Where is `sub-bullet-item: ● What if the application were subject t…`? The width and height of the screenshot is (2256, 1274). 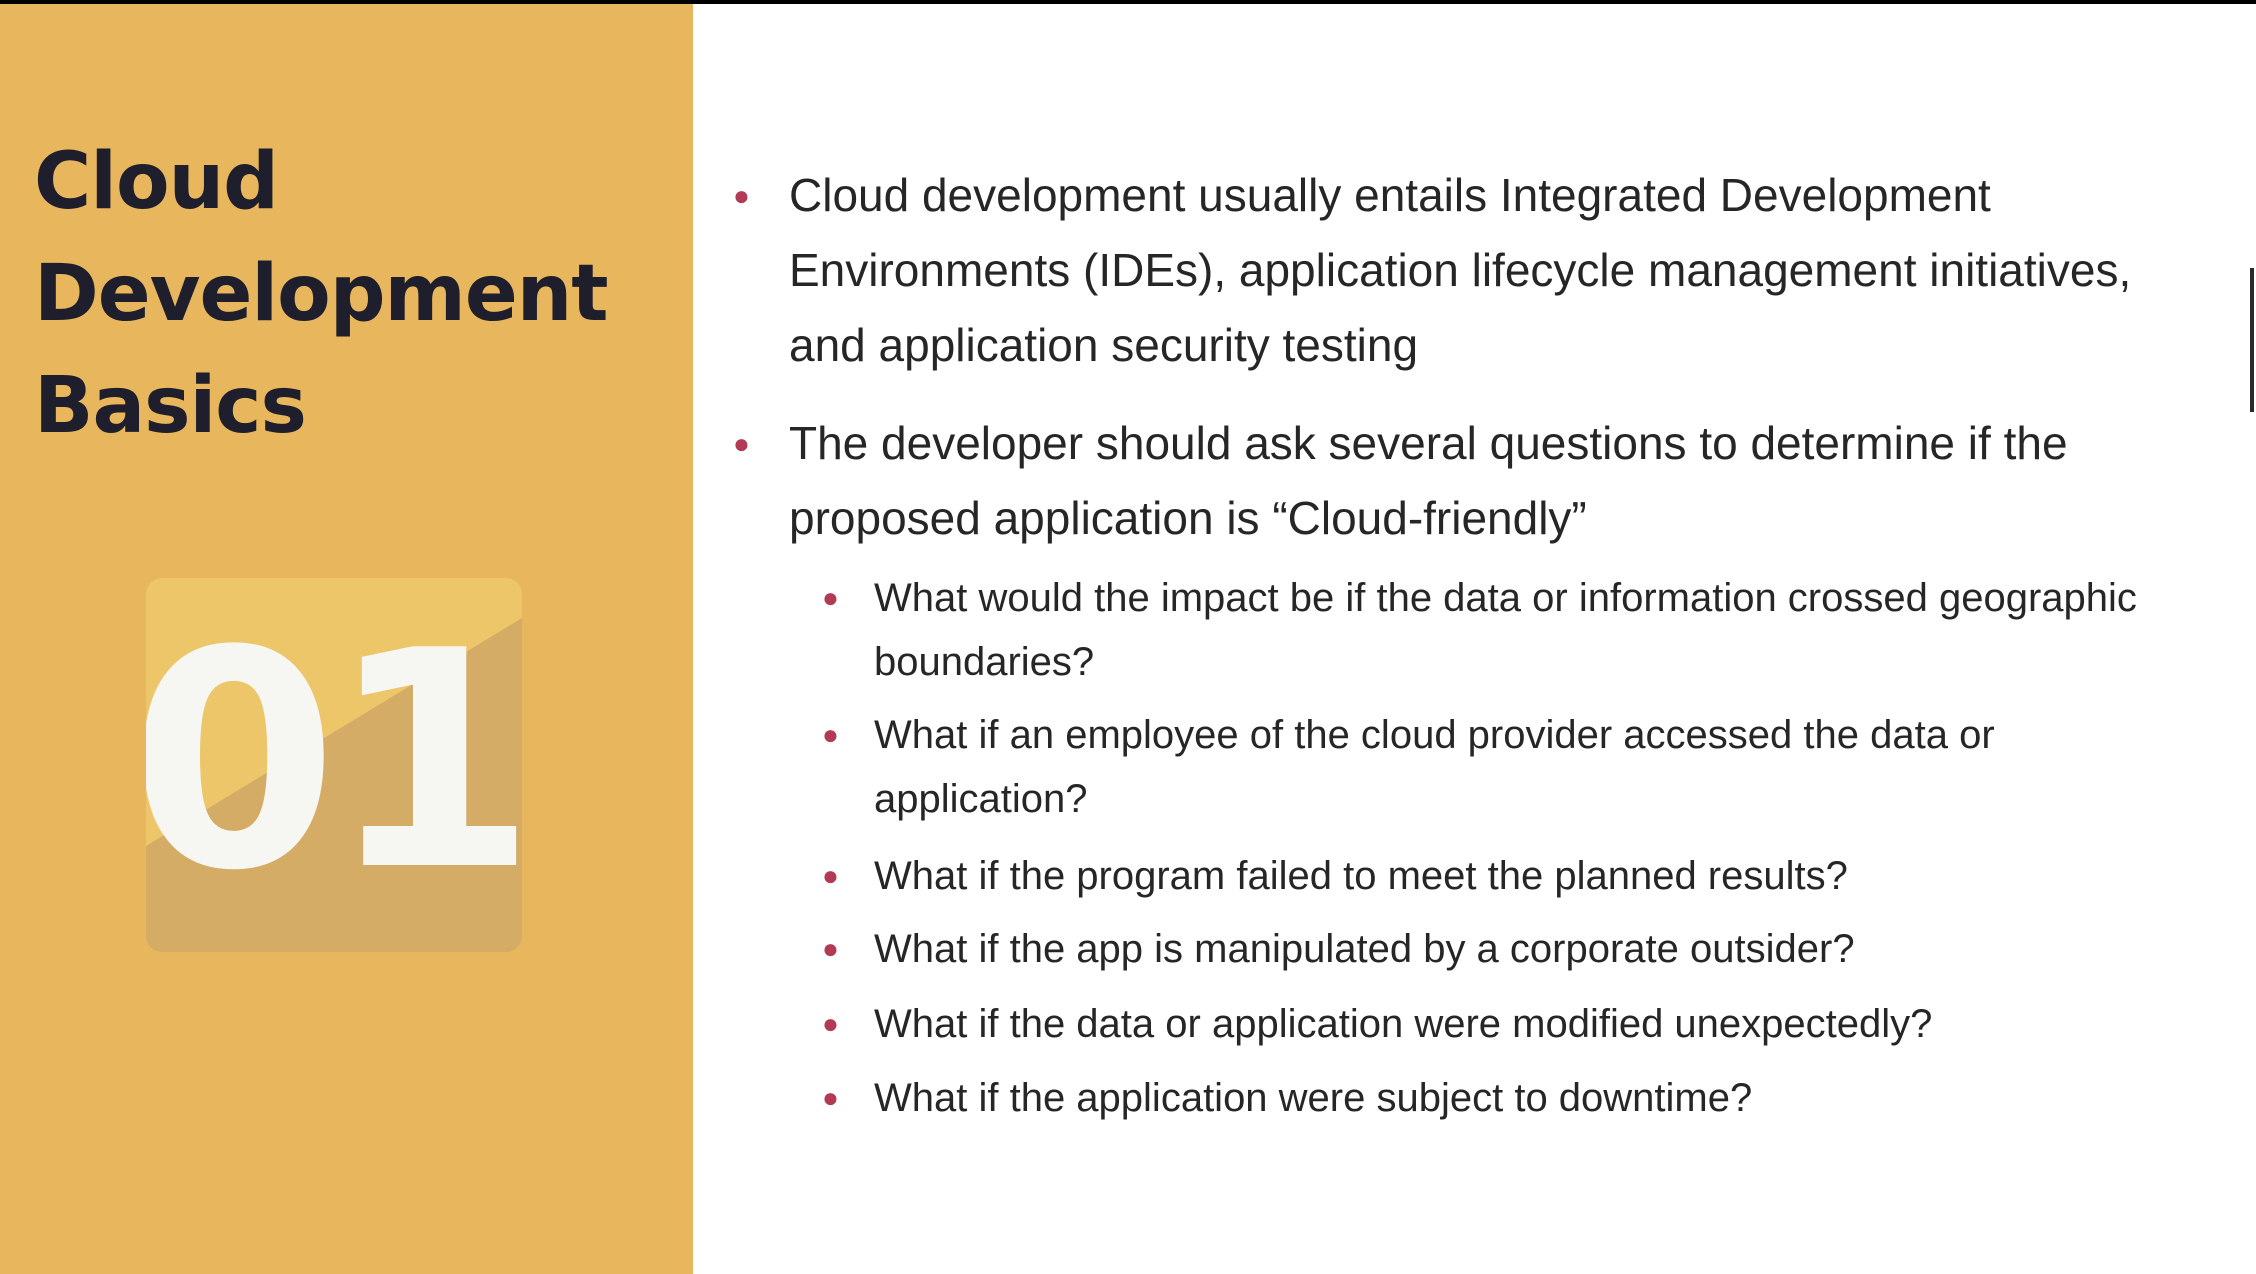
sub-bullet-item: ● What if the application were subject t… is located at coordinates (1488, 1098).